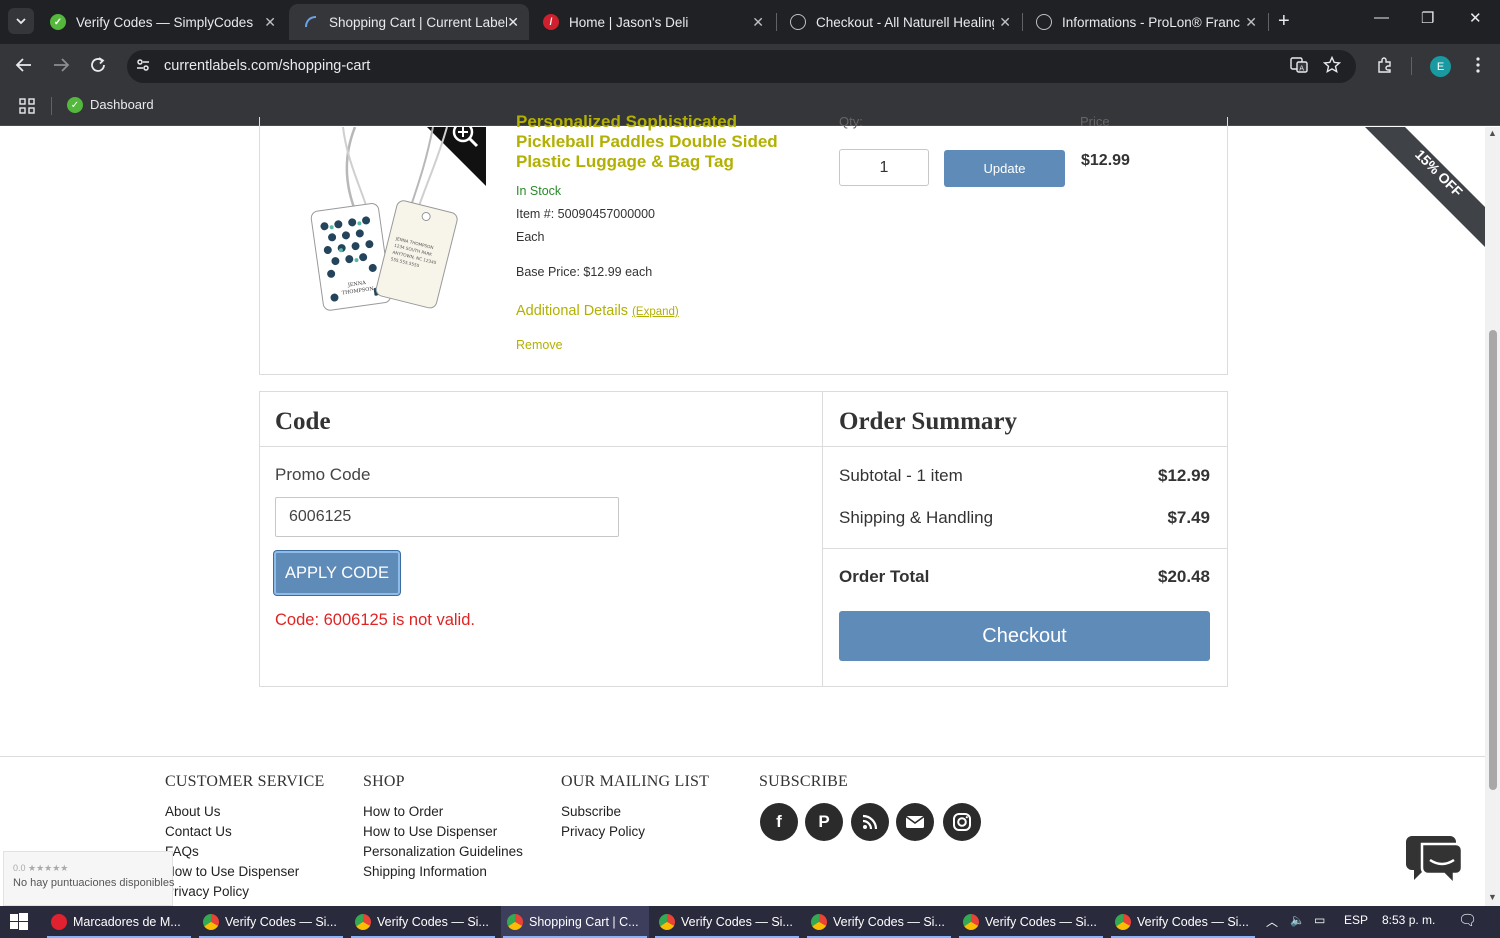 This screenshot has height=938, width=1500. Describe the element at coordinates (1493, 560) in the screenshot. I see `scrollbar-thumb` at that location.